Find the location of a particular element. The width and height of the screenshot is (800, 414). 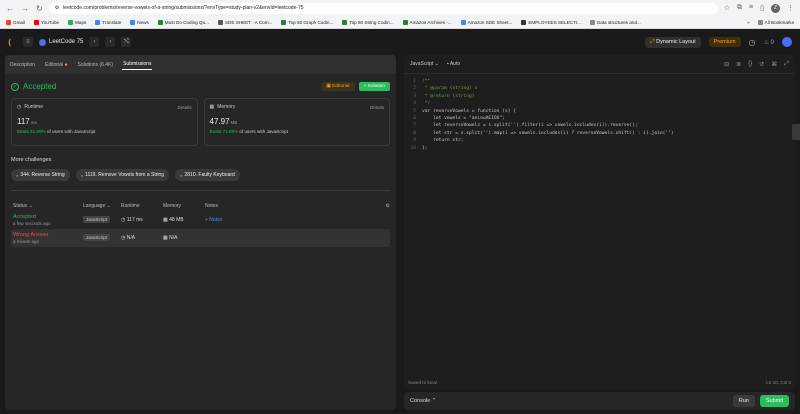

challenge-label: 344. Reverse String is located at coordinates (42, 175).